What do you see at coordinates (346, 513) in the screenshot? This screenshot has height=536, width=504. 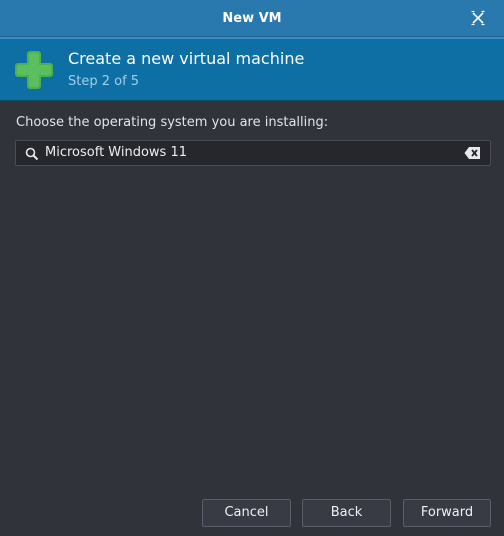 I see `back-button: Back` at bounding box center [346, 513].